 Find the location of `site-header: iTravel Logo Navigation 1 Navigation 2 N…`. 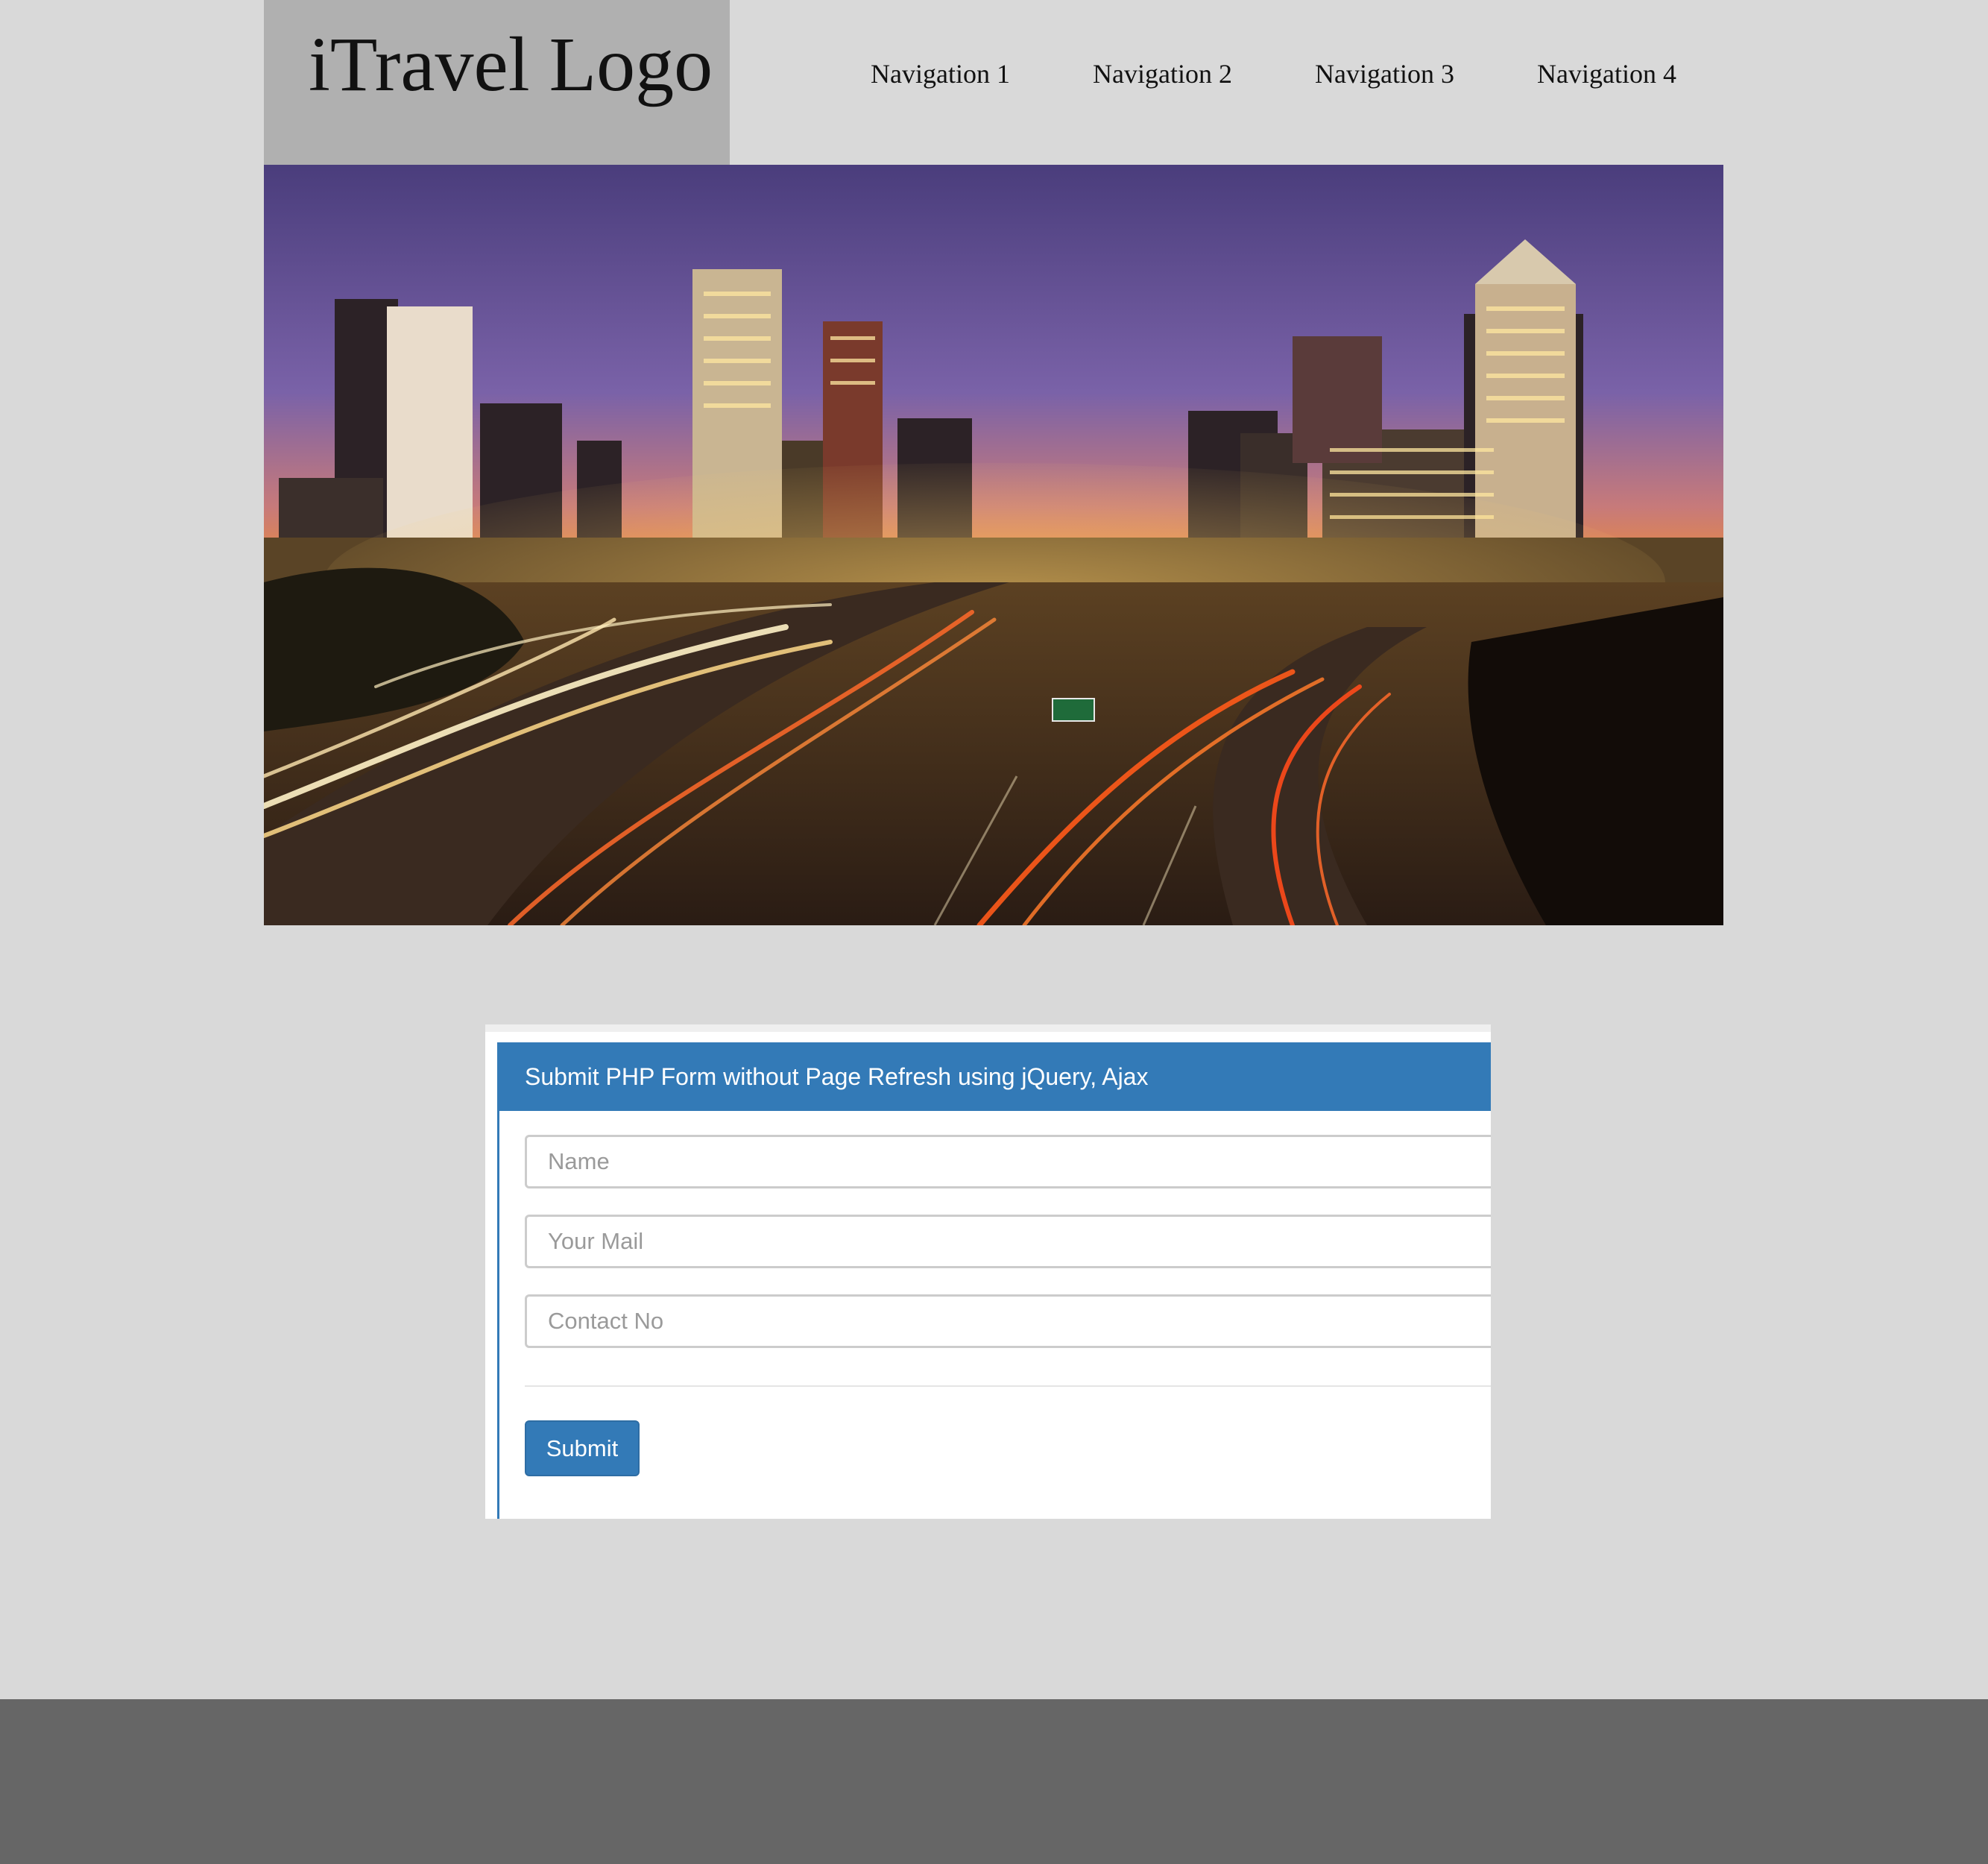

site-header: iTravel Logo Navigation 1 Navigation 2 N… is located at coordinates (994, 82).